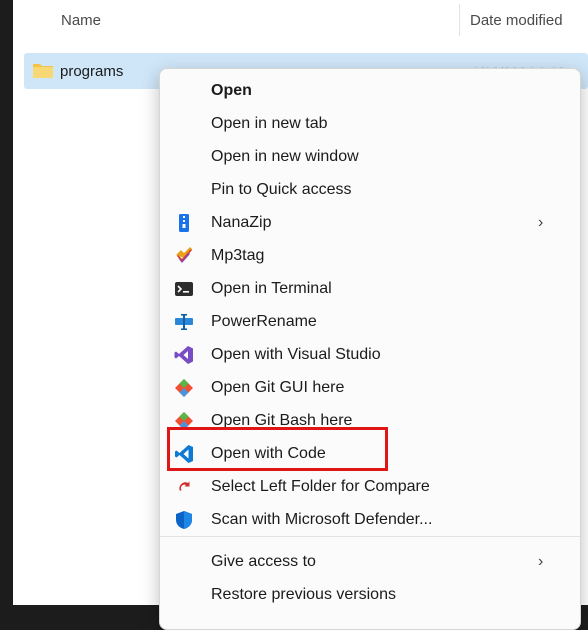 The image size is (588, 630). I want to click on date-modified-column-header: Date modified, so click(516, 20).